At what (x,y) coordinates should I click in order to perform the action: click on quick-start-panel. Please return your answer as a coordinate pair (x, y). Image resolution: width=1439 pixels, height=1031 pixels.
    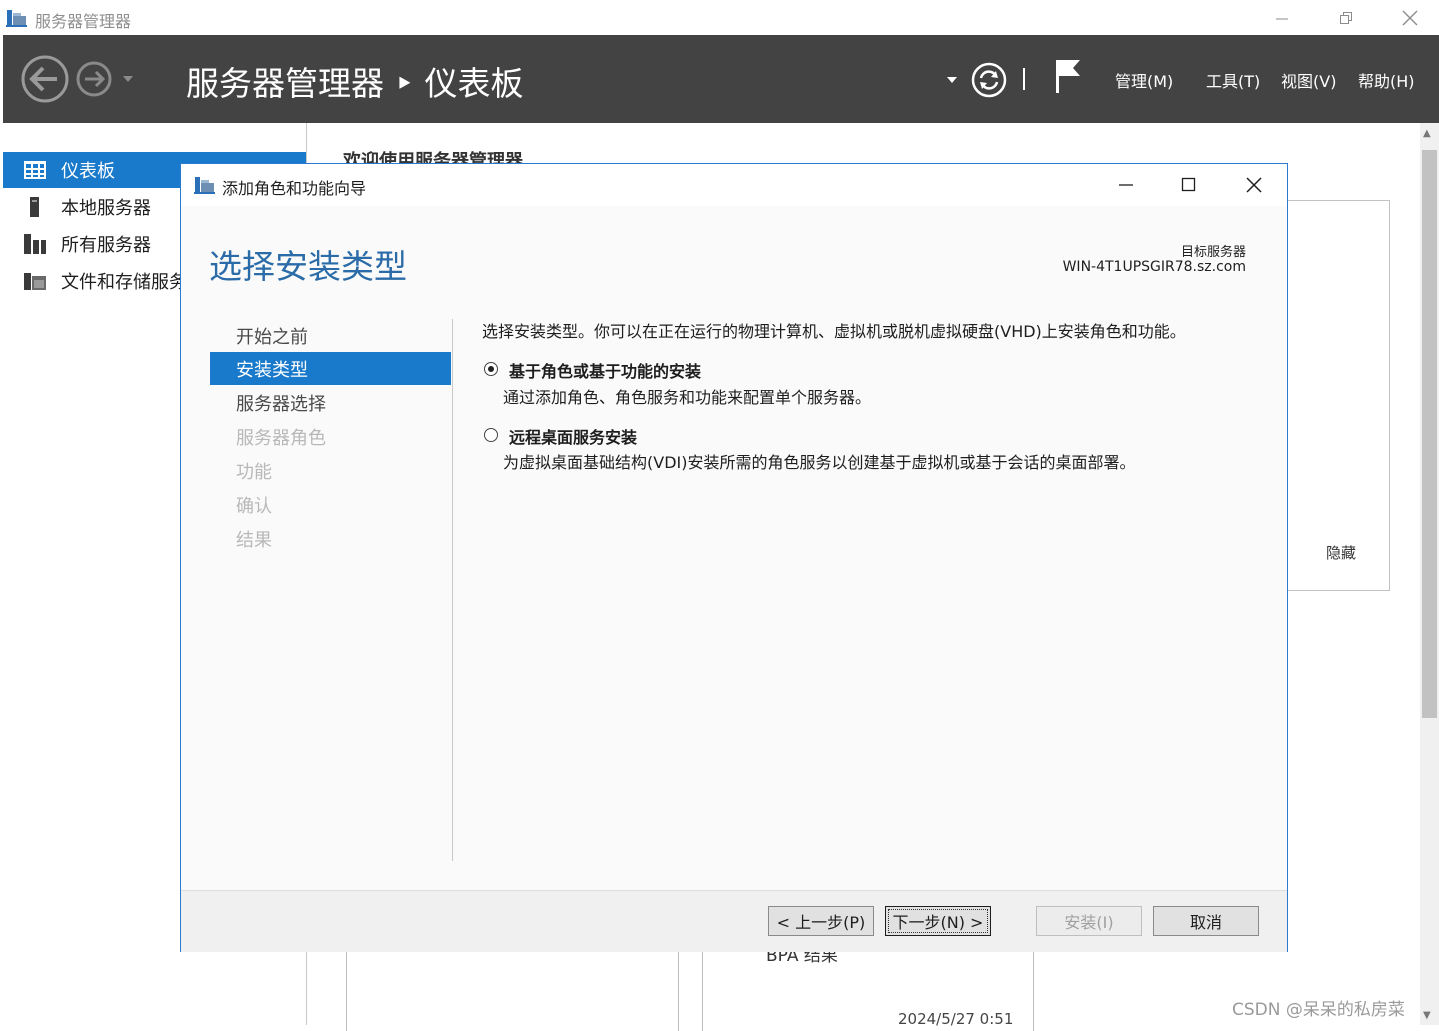
    Looking at the image, I should click on (1338, 395).